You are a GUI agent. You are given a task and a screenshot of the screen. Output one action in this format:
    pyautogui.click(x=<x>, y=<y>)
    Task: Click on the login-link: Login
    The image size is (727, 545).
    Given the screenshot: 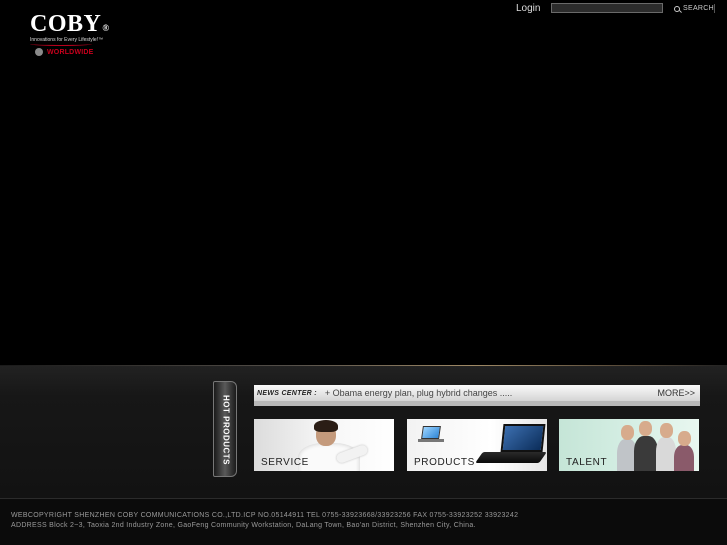 What is the action you would take?
    pyautogui.click(x=528, y=8)
    